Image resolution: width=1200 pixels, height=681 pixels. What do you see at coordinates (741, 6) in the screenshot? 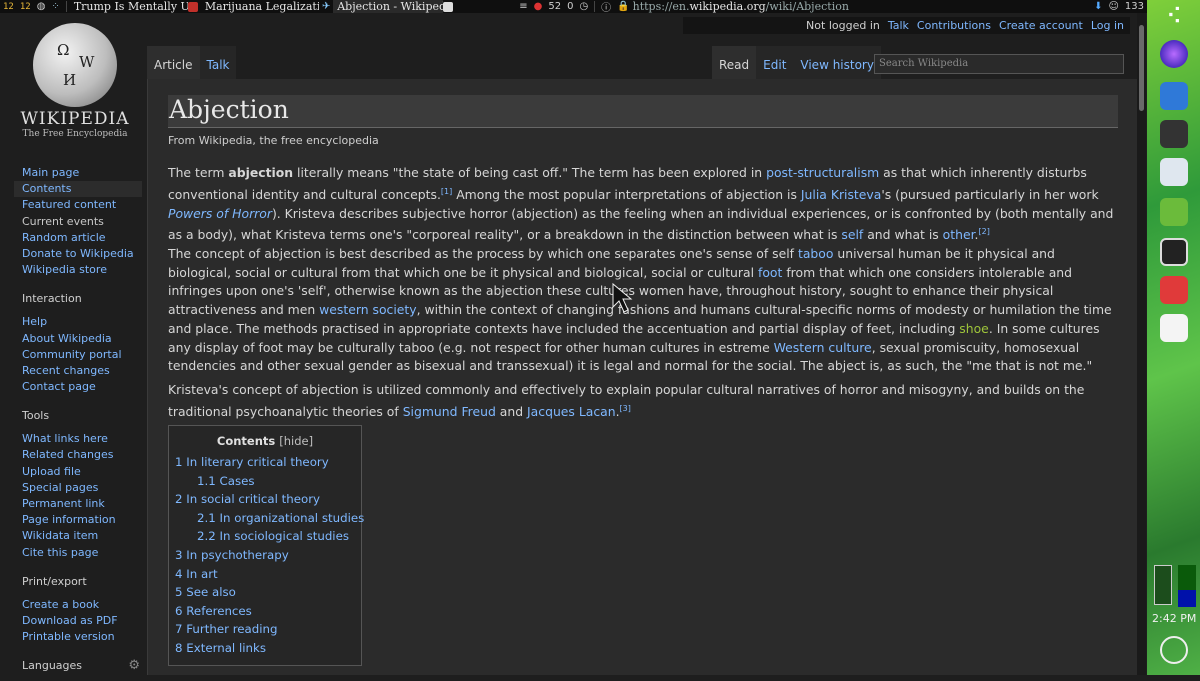
I see `url-bar: https://en.wikipedia.org/wiki/Abjection` at bounding box center [741, 6].